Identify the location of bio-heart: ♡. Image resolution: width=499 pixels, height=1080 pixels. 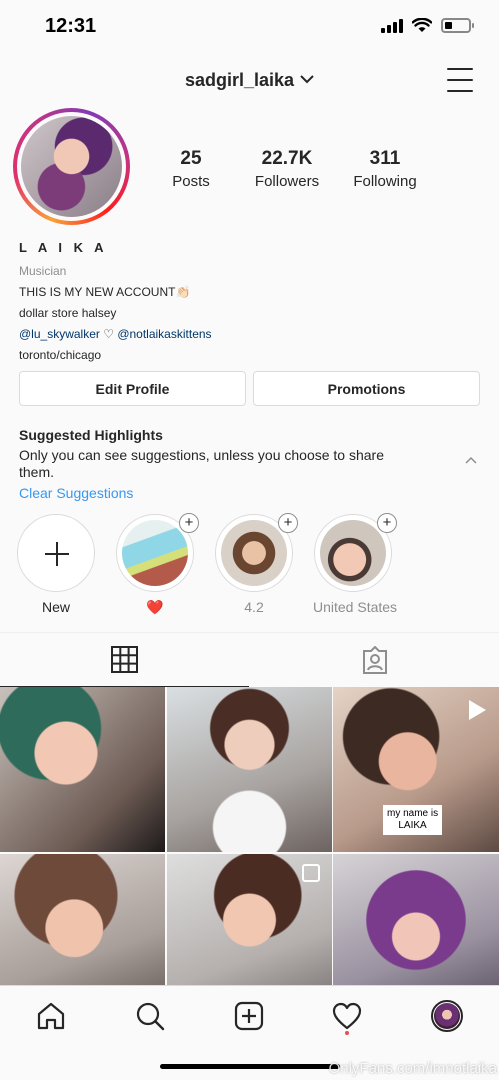
(108, 334).